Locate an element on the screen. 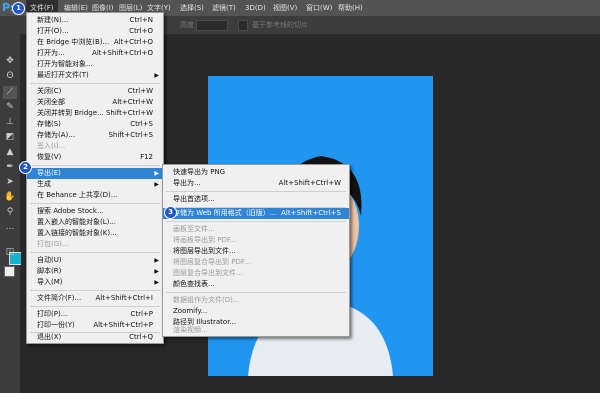 Image resolution: width=600 pixels, height=393 pixels. menu-item-shortcut: Alt+Ctrl+O is located at coordinates (133, 42).